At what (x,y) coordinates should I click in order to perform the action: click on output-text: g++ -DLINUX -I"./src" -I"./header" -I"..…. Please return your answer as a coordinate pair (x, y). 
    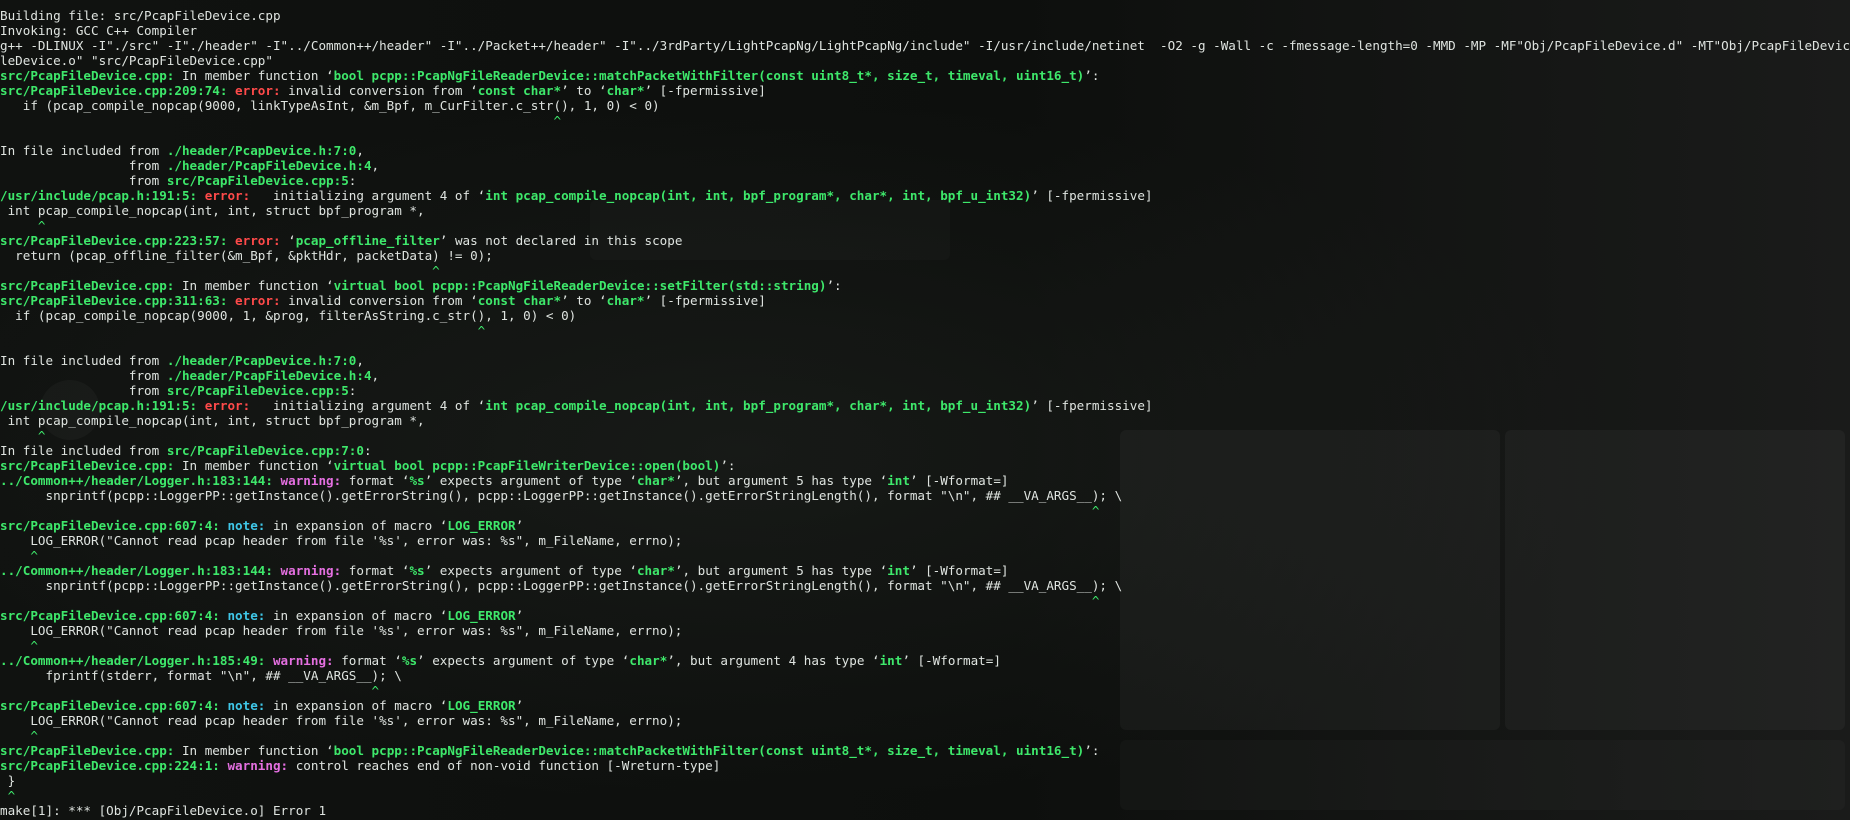
    Looking at the image, I should click on (925, 45).